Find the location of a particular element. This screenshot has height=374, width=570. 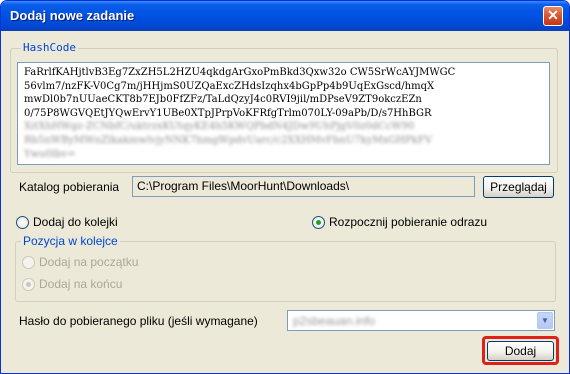

chevron-down-icon: ▼ is located at coordinates (545, 320).